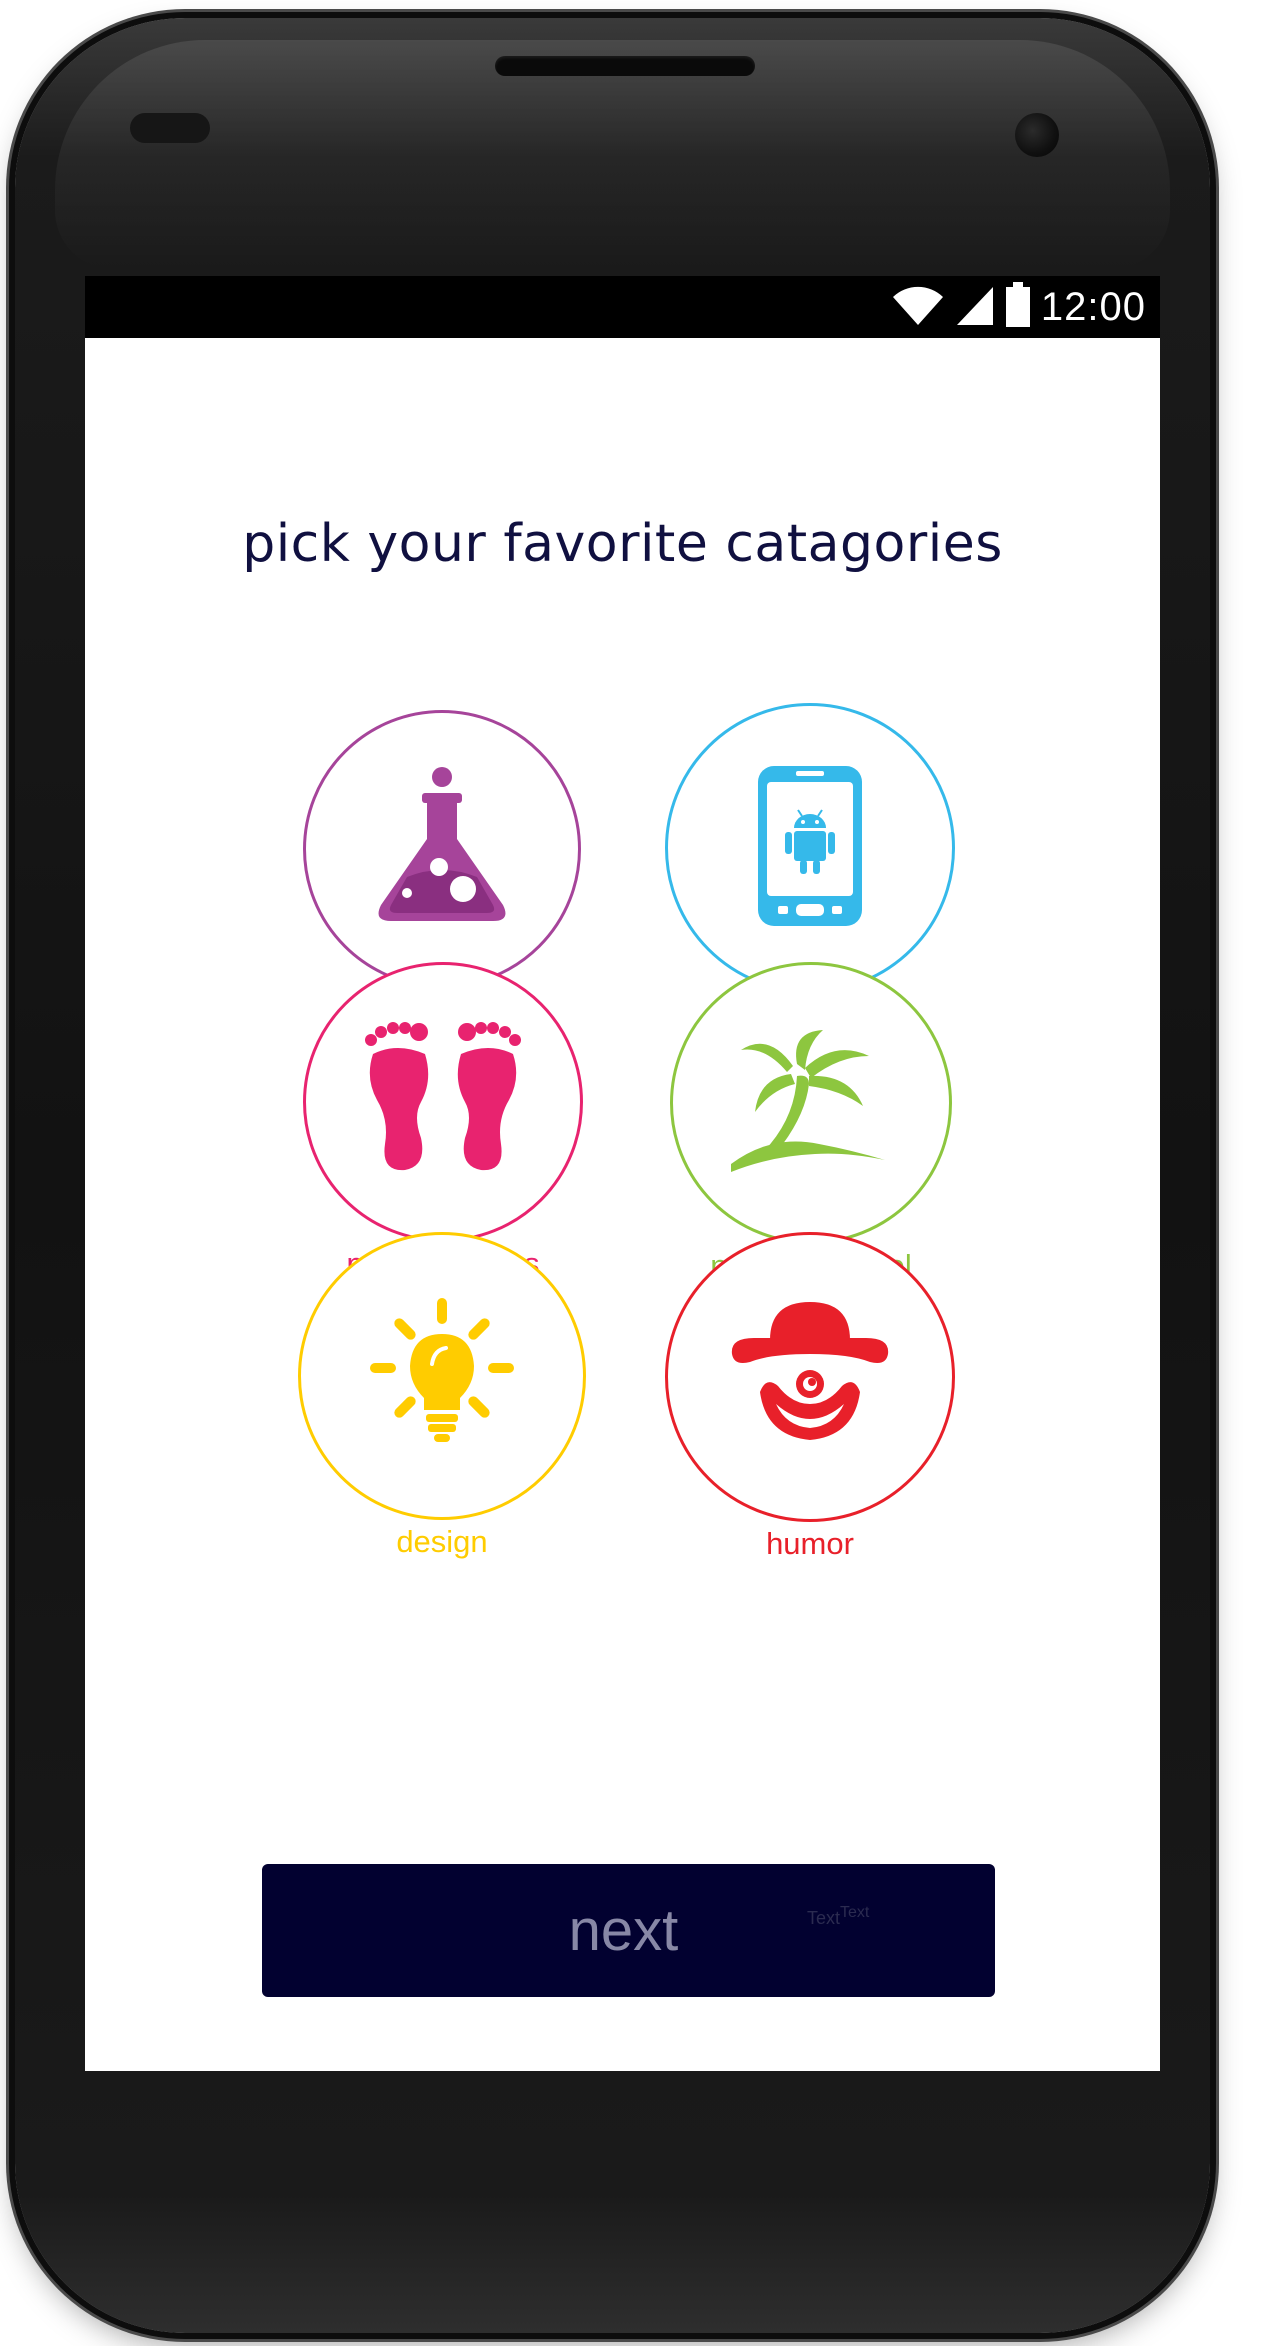  I want to click on category-humor: humor, so click(810, 1397).